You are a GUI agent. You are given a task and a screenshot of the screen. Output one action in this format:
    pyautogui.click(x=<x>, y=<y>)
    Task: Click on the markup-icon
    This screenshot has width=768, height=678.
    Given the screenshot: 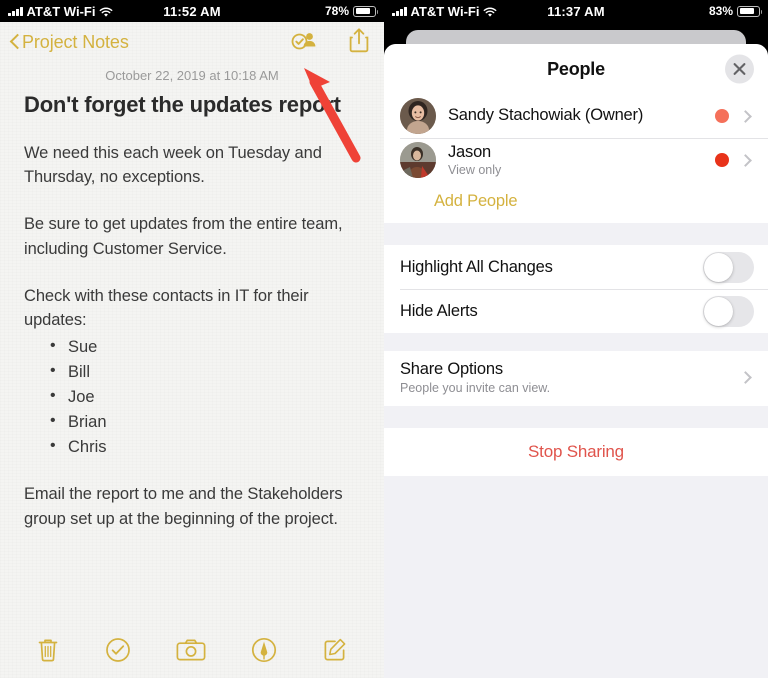 What is the action you would take?
    pyautogui.click(x=264, y=652)
    